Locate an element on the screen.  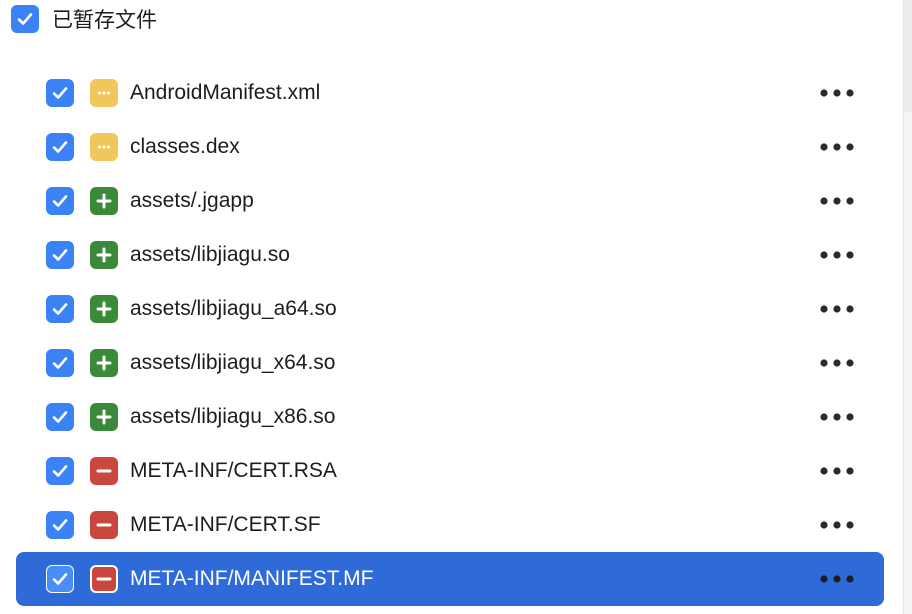
file-row: AndroidManifest.xml is located at coordinates (450, 93).